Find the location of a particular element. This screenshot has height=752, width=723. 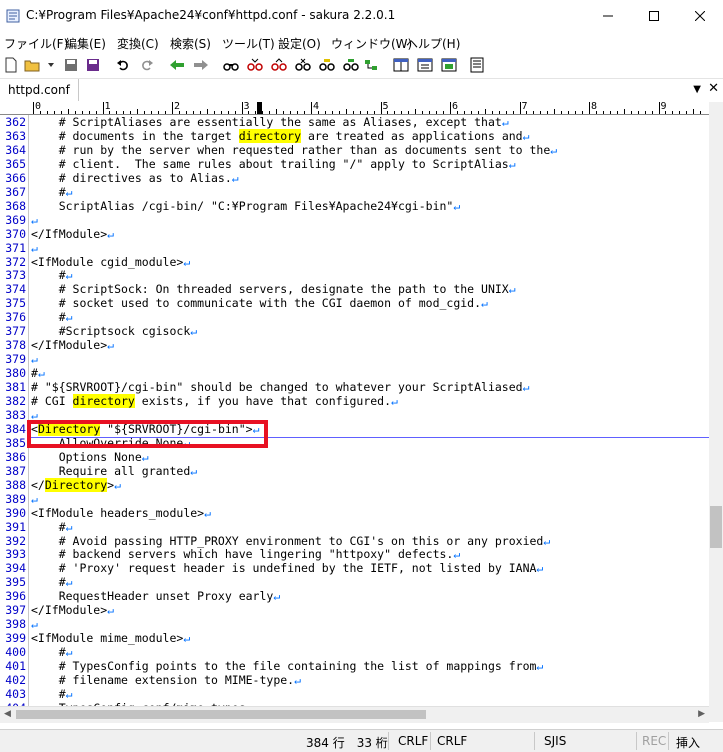

open-dropdown-button is located at coordinates (51, 65).